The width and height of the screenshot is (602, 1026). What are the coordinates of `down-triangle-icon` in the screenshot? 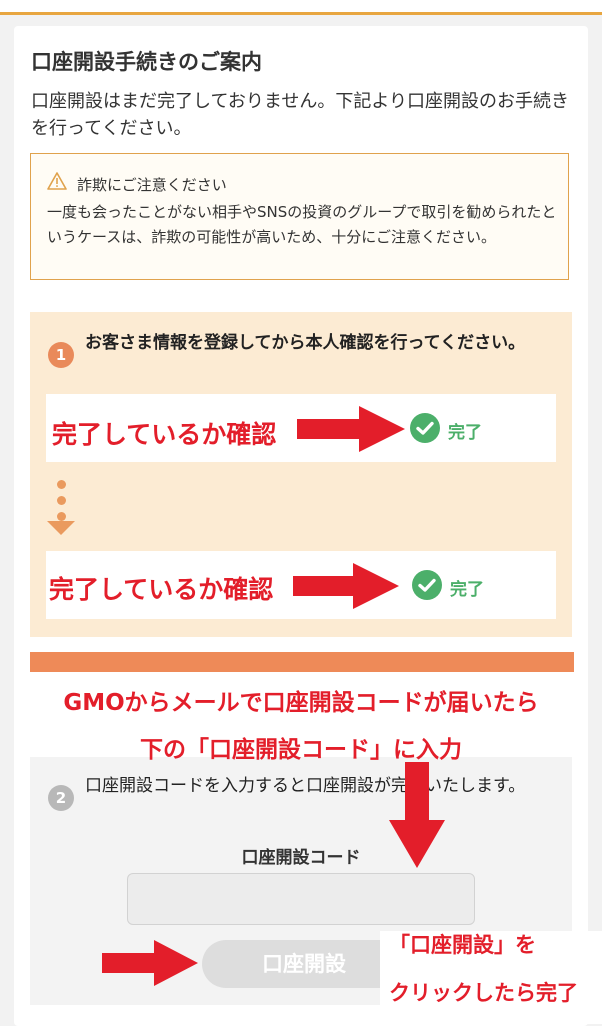 It's located at (61, 528).